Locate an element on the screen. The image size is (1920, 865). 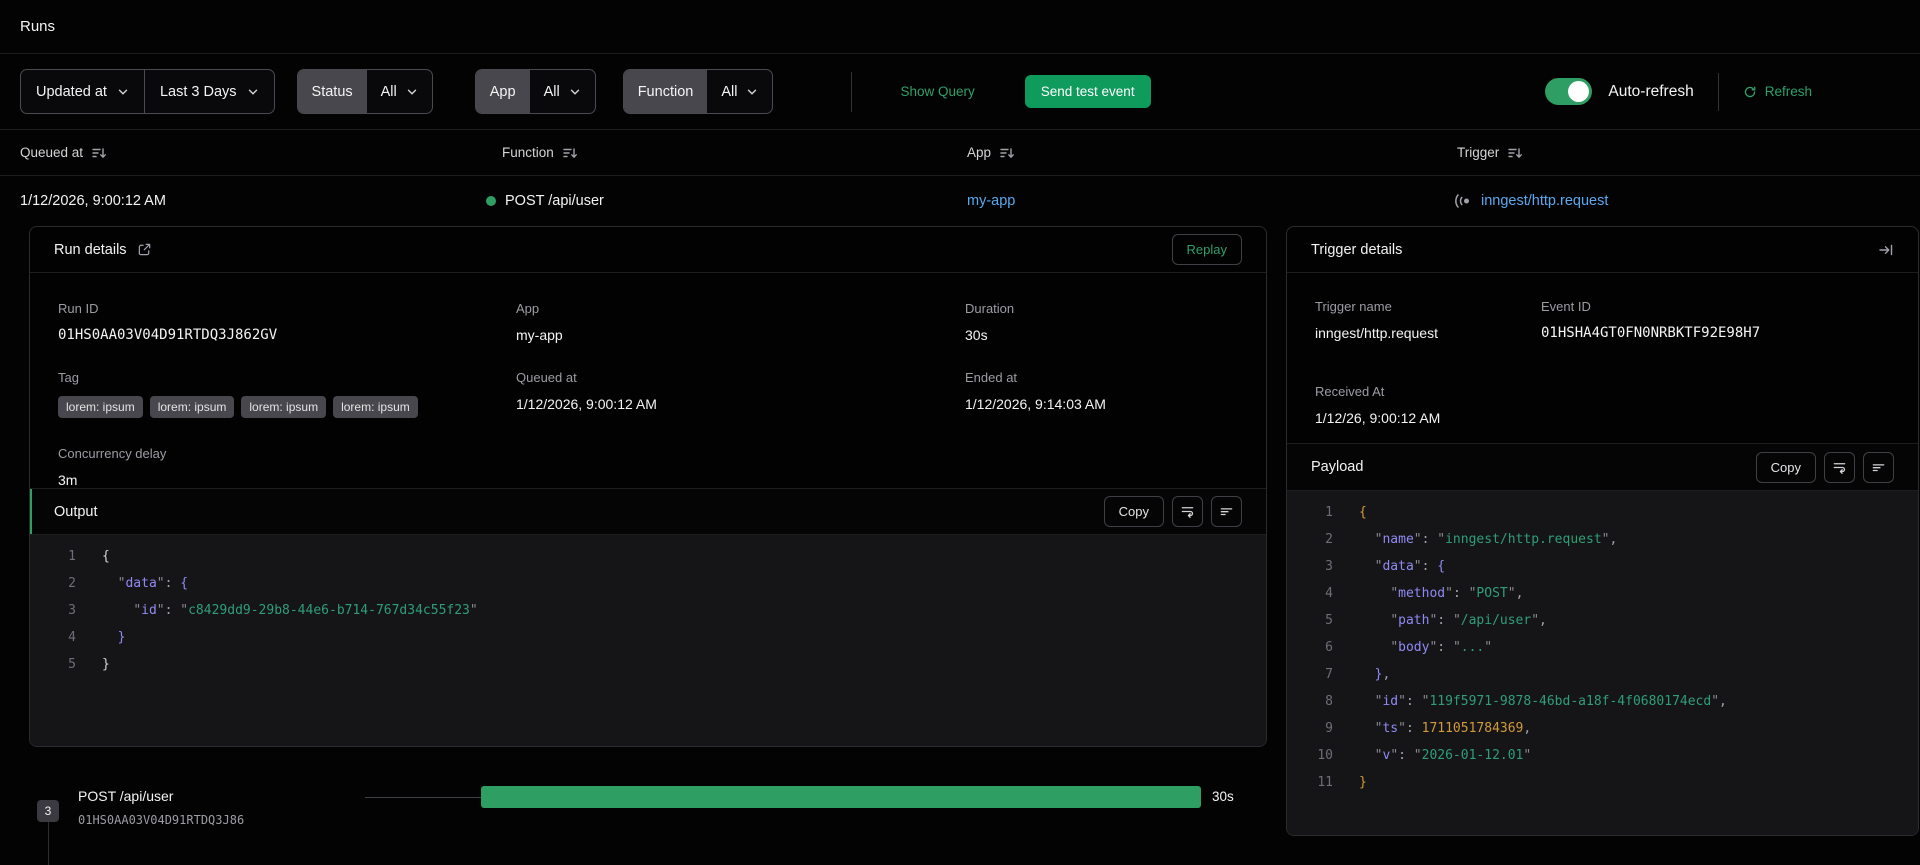
code-line: 10 "v": "2026-01-12.01" is located at coordinates (1602, 761).